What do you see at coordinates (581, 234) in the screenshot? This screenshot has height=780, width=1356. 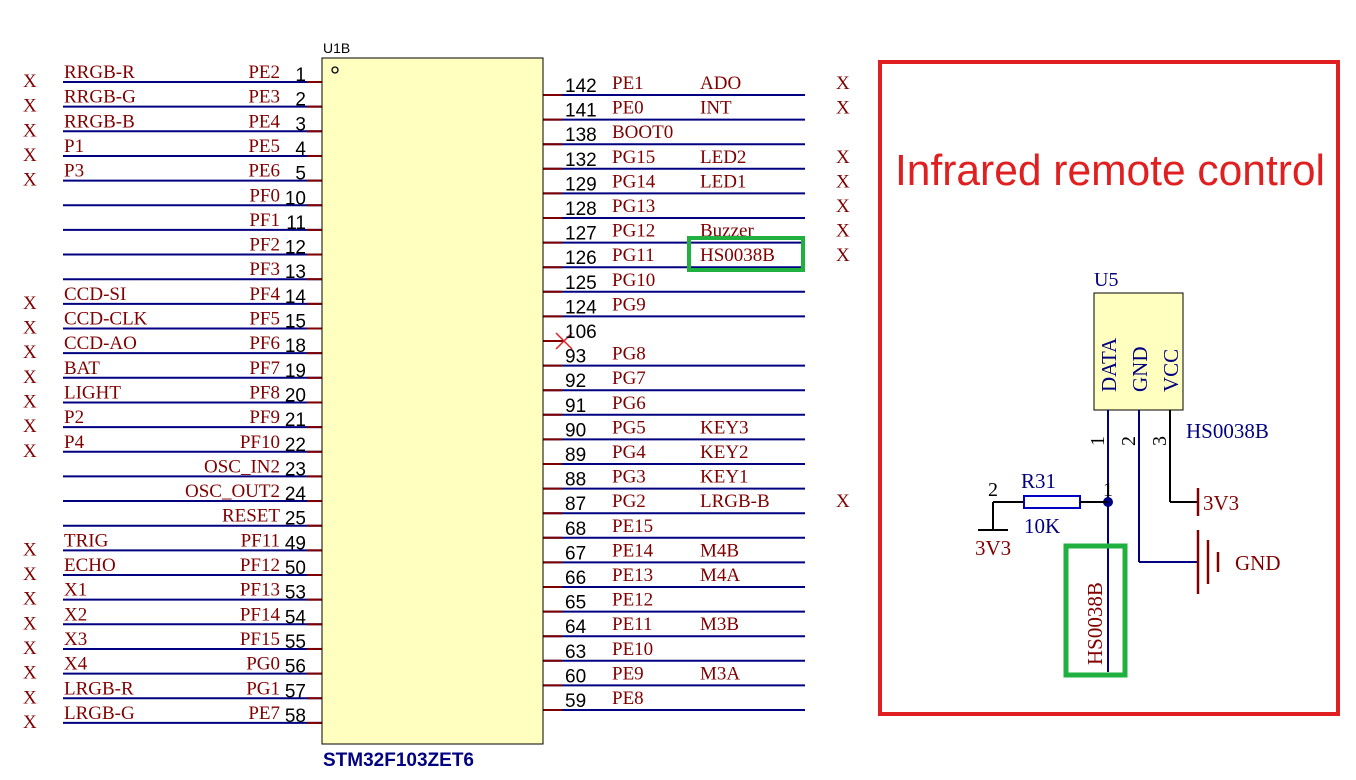 I see `right-pin-number: 127` at bounding box center [581, 234].